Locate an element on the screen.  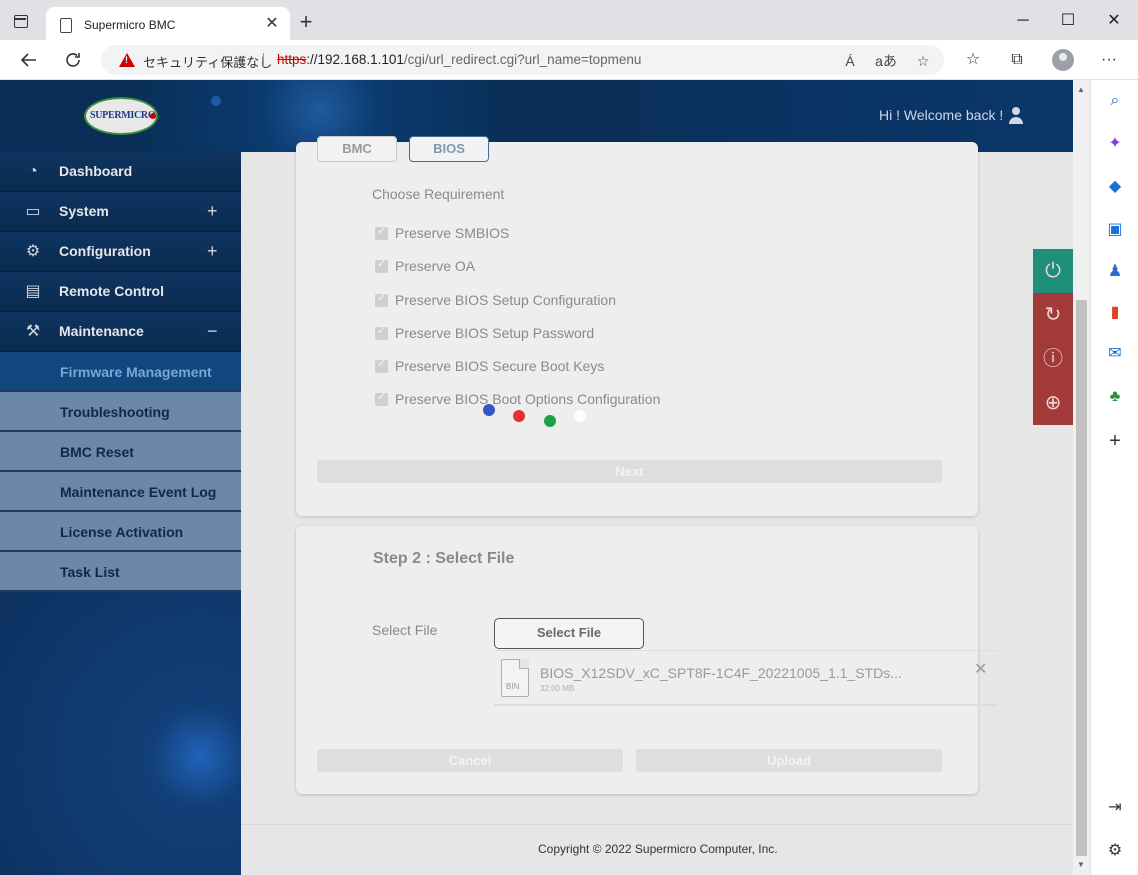
user-icon is located at coordinates (1016, 116).